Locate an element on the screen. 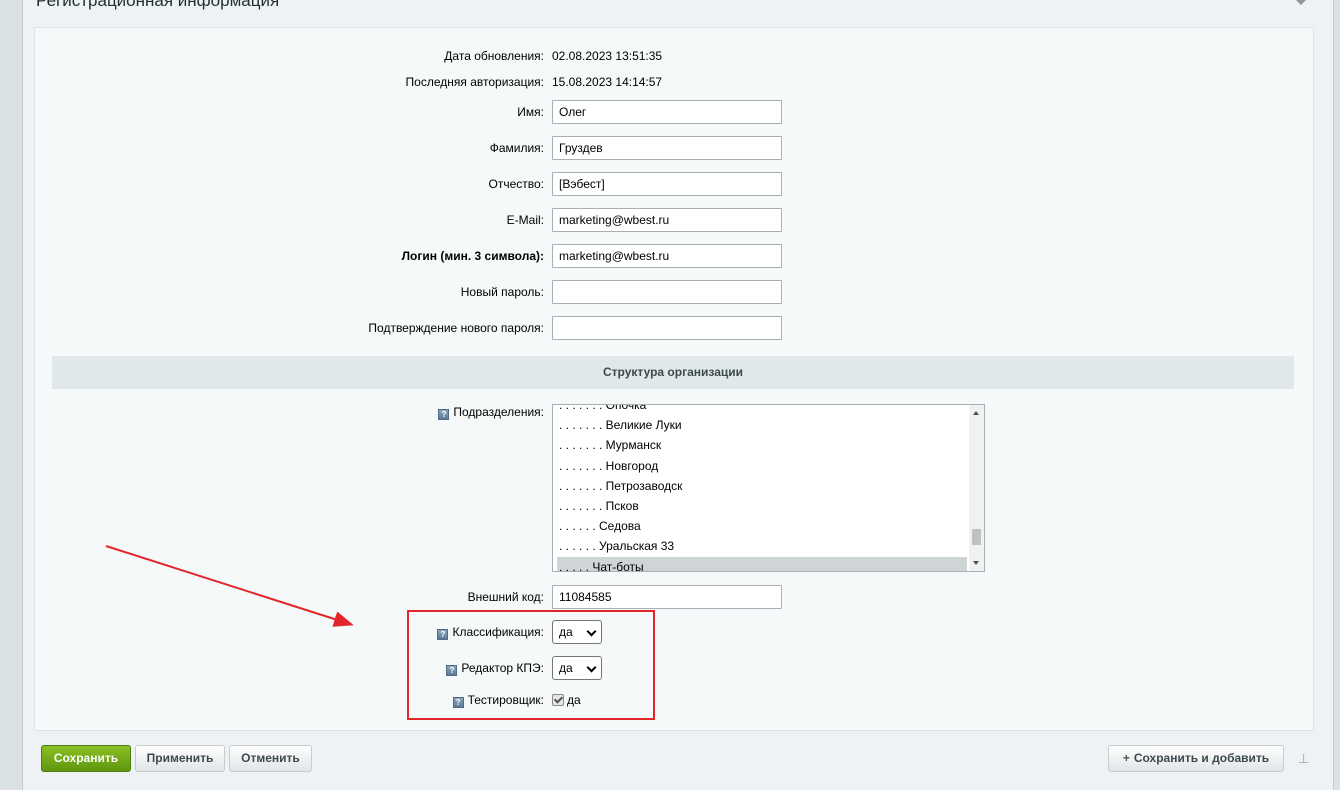 The image size is (1340, 790). red-arrow-icon is located at coordinates (229, 586).